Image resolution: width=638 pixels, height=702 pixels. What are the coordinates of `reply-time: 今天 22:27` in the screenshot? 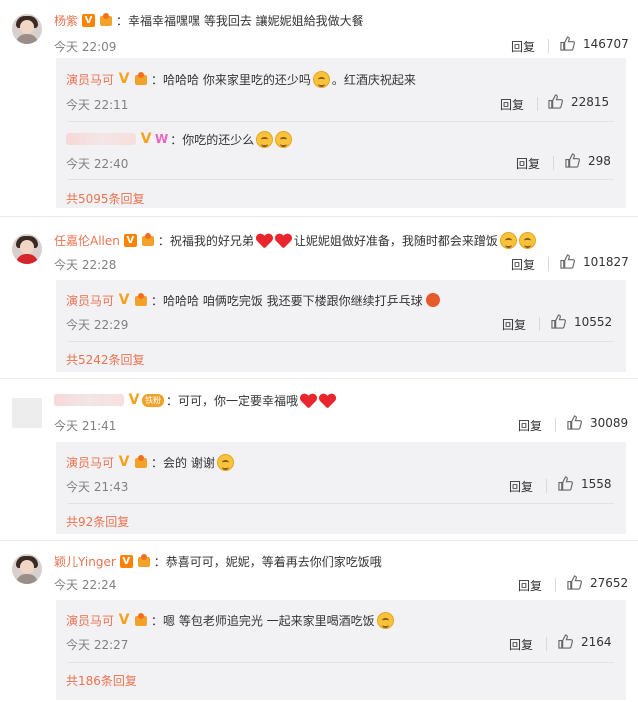 It's located at (97, 645).